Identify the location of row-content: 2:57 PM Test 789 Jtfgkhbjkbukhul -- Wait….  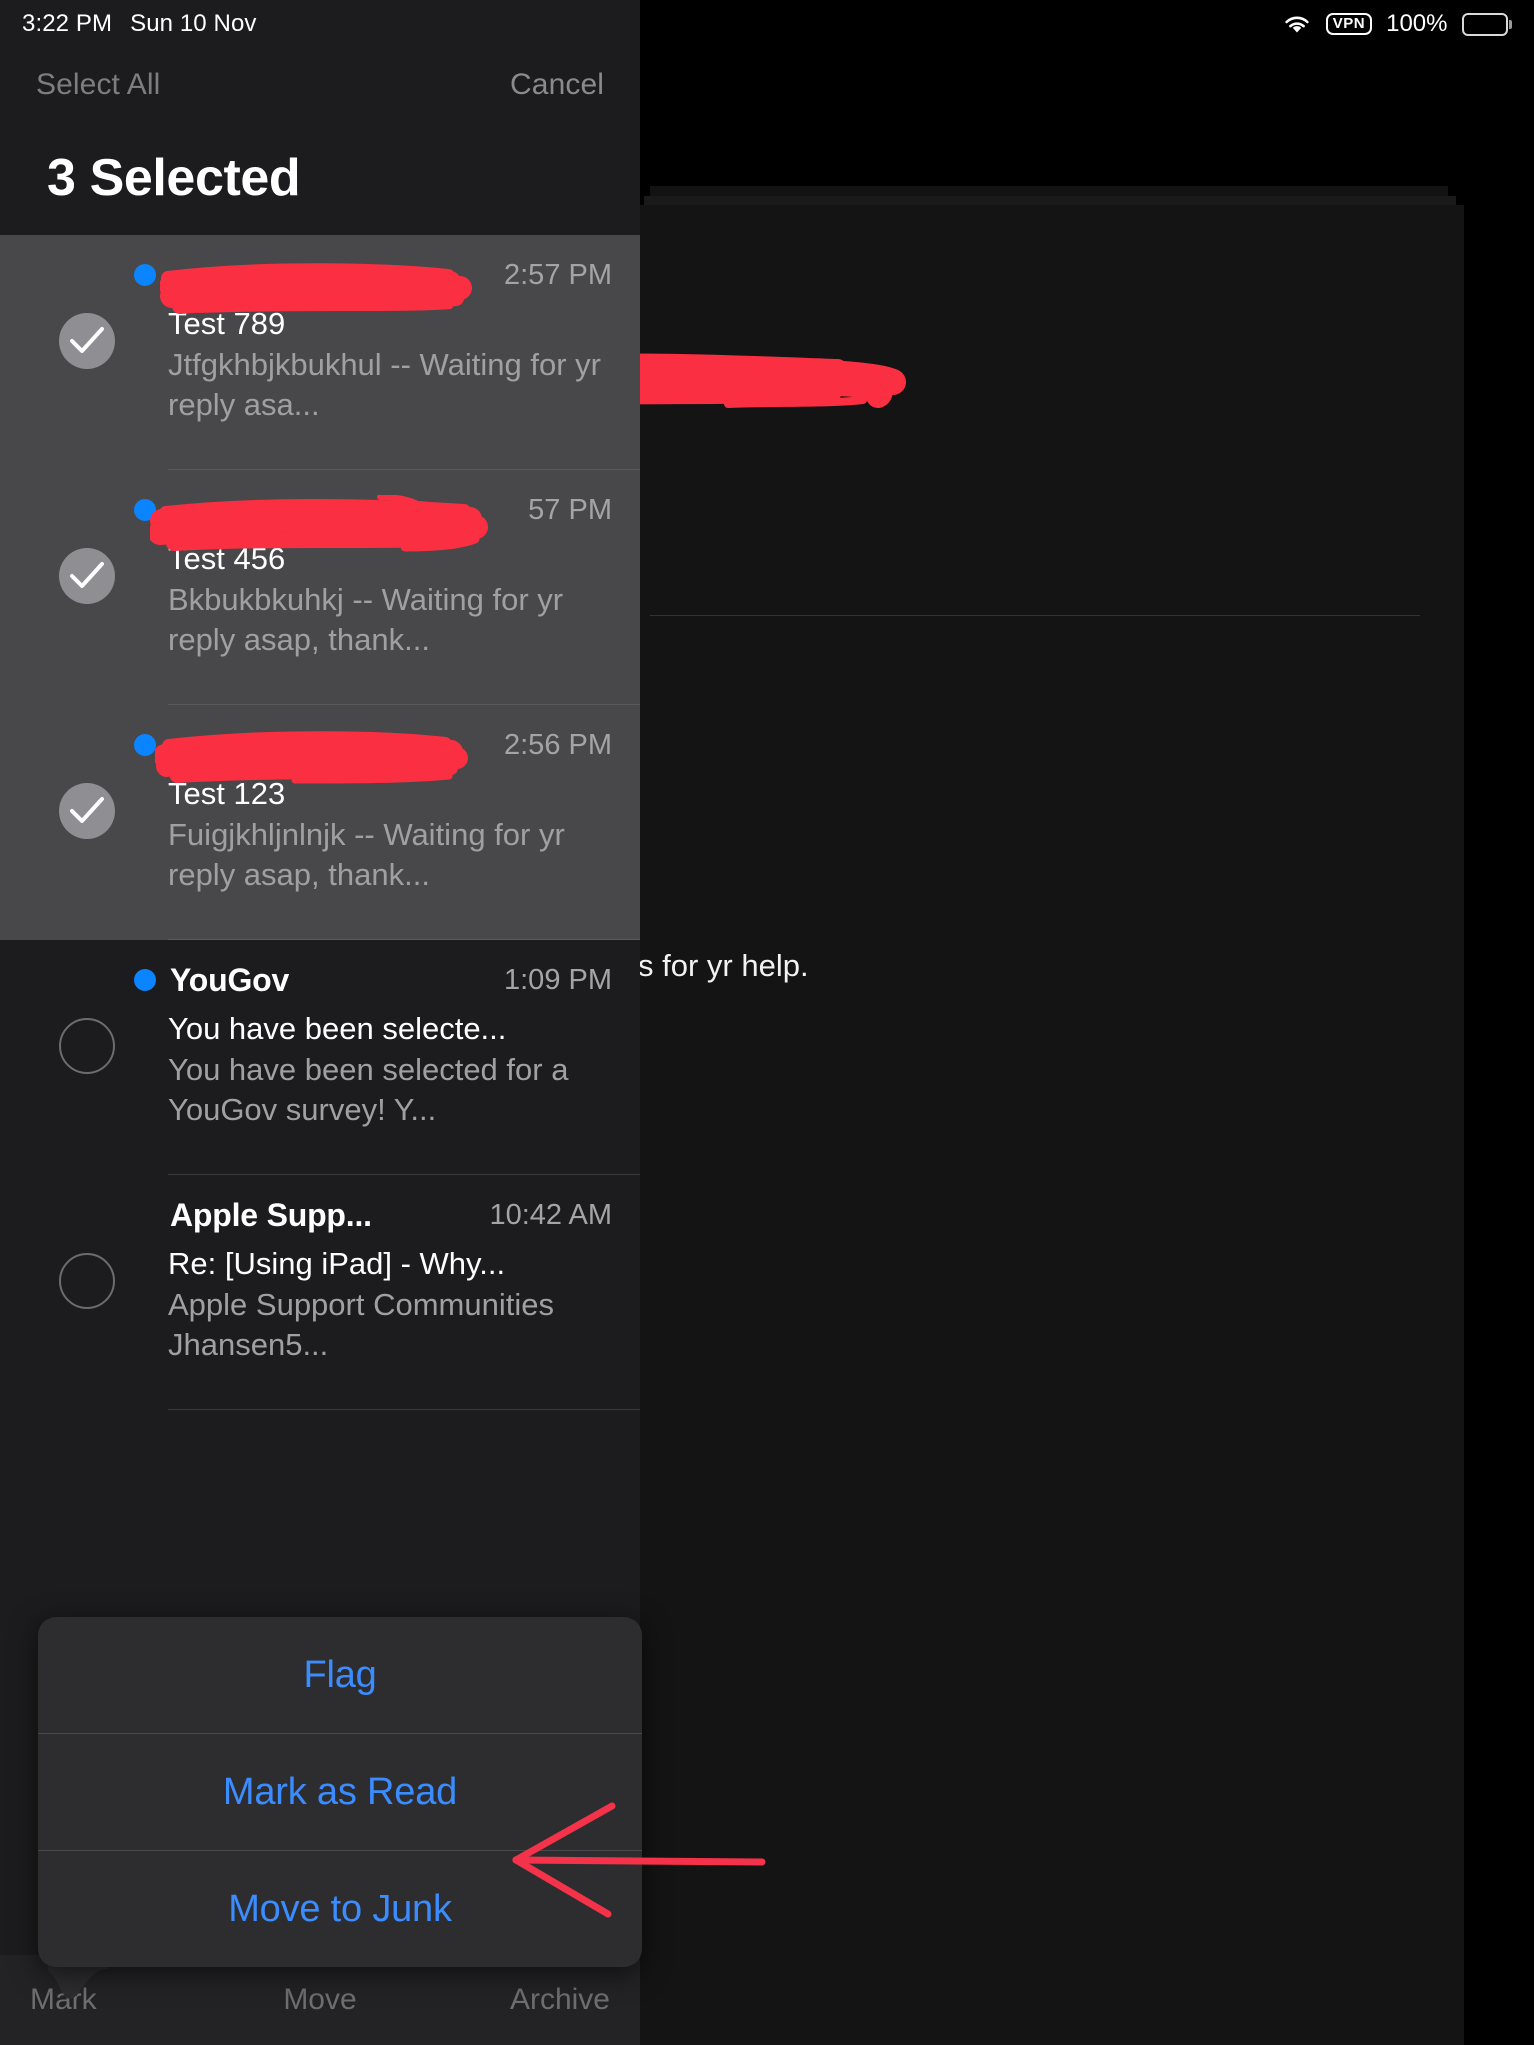
(387, 352).